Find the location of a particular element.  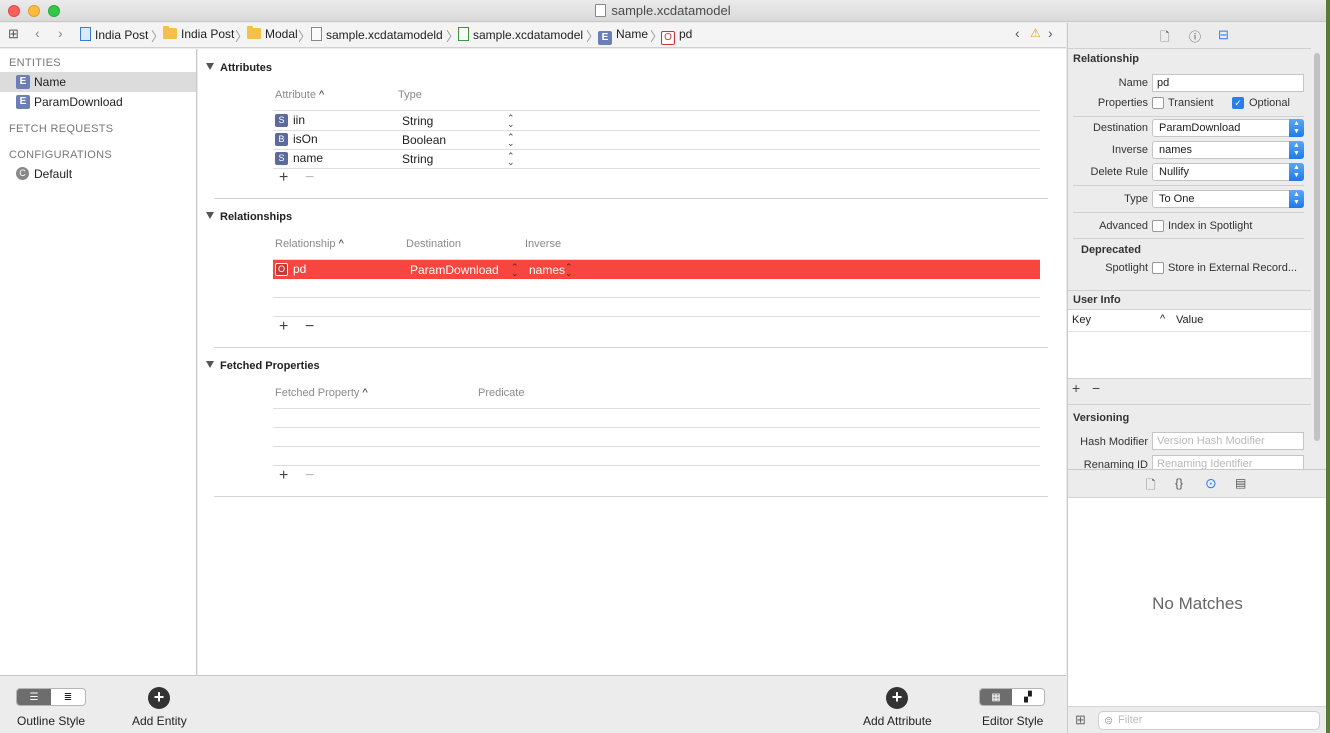

crumb-datamodel-bundle: sample.xcdatamodeld is located at coordinates (377, 34).